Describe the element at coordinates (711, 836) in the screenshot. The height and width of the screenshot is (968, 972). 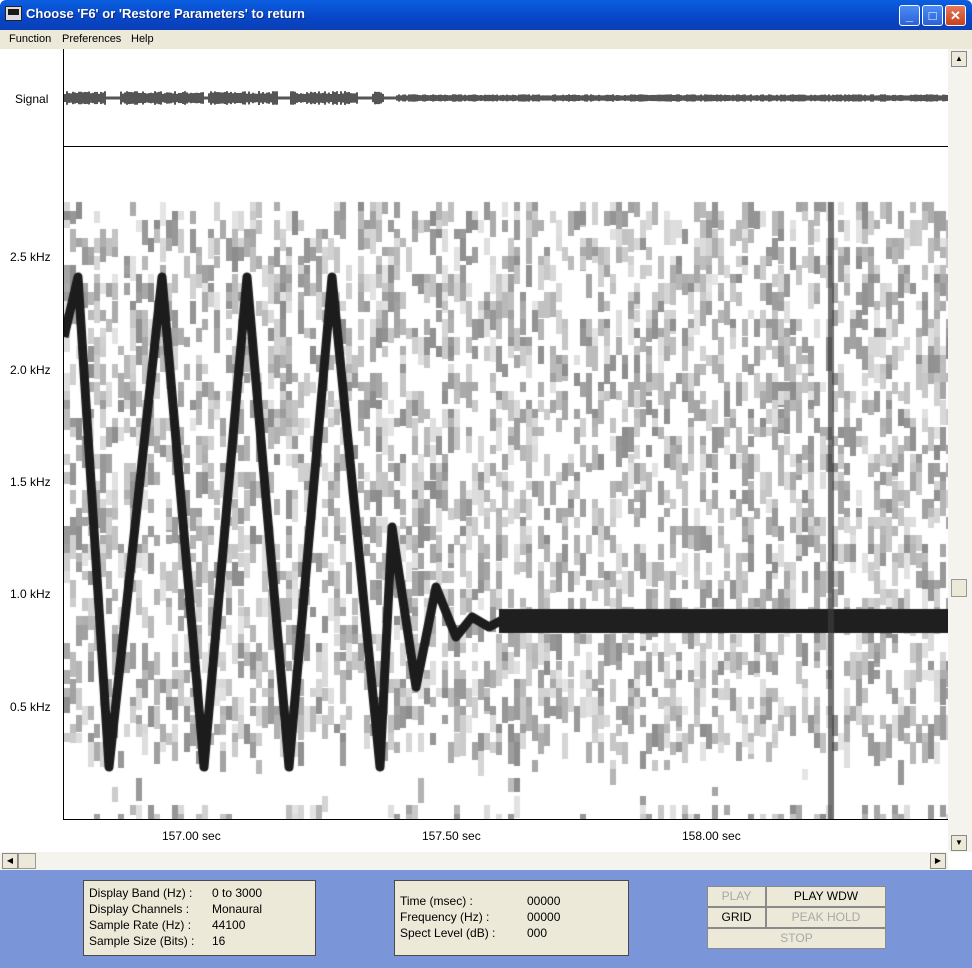
I see `x-tick-label: 158.00 sec` at that location.